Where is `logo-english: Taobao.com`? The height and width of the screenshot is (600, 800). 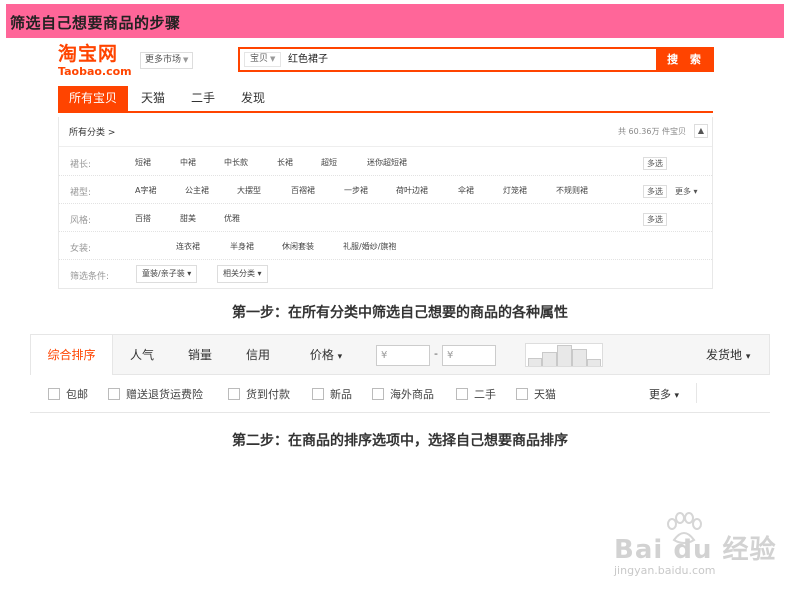 logo-english: Taobao.com is located at coordinates (95, 71).